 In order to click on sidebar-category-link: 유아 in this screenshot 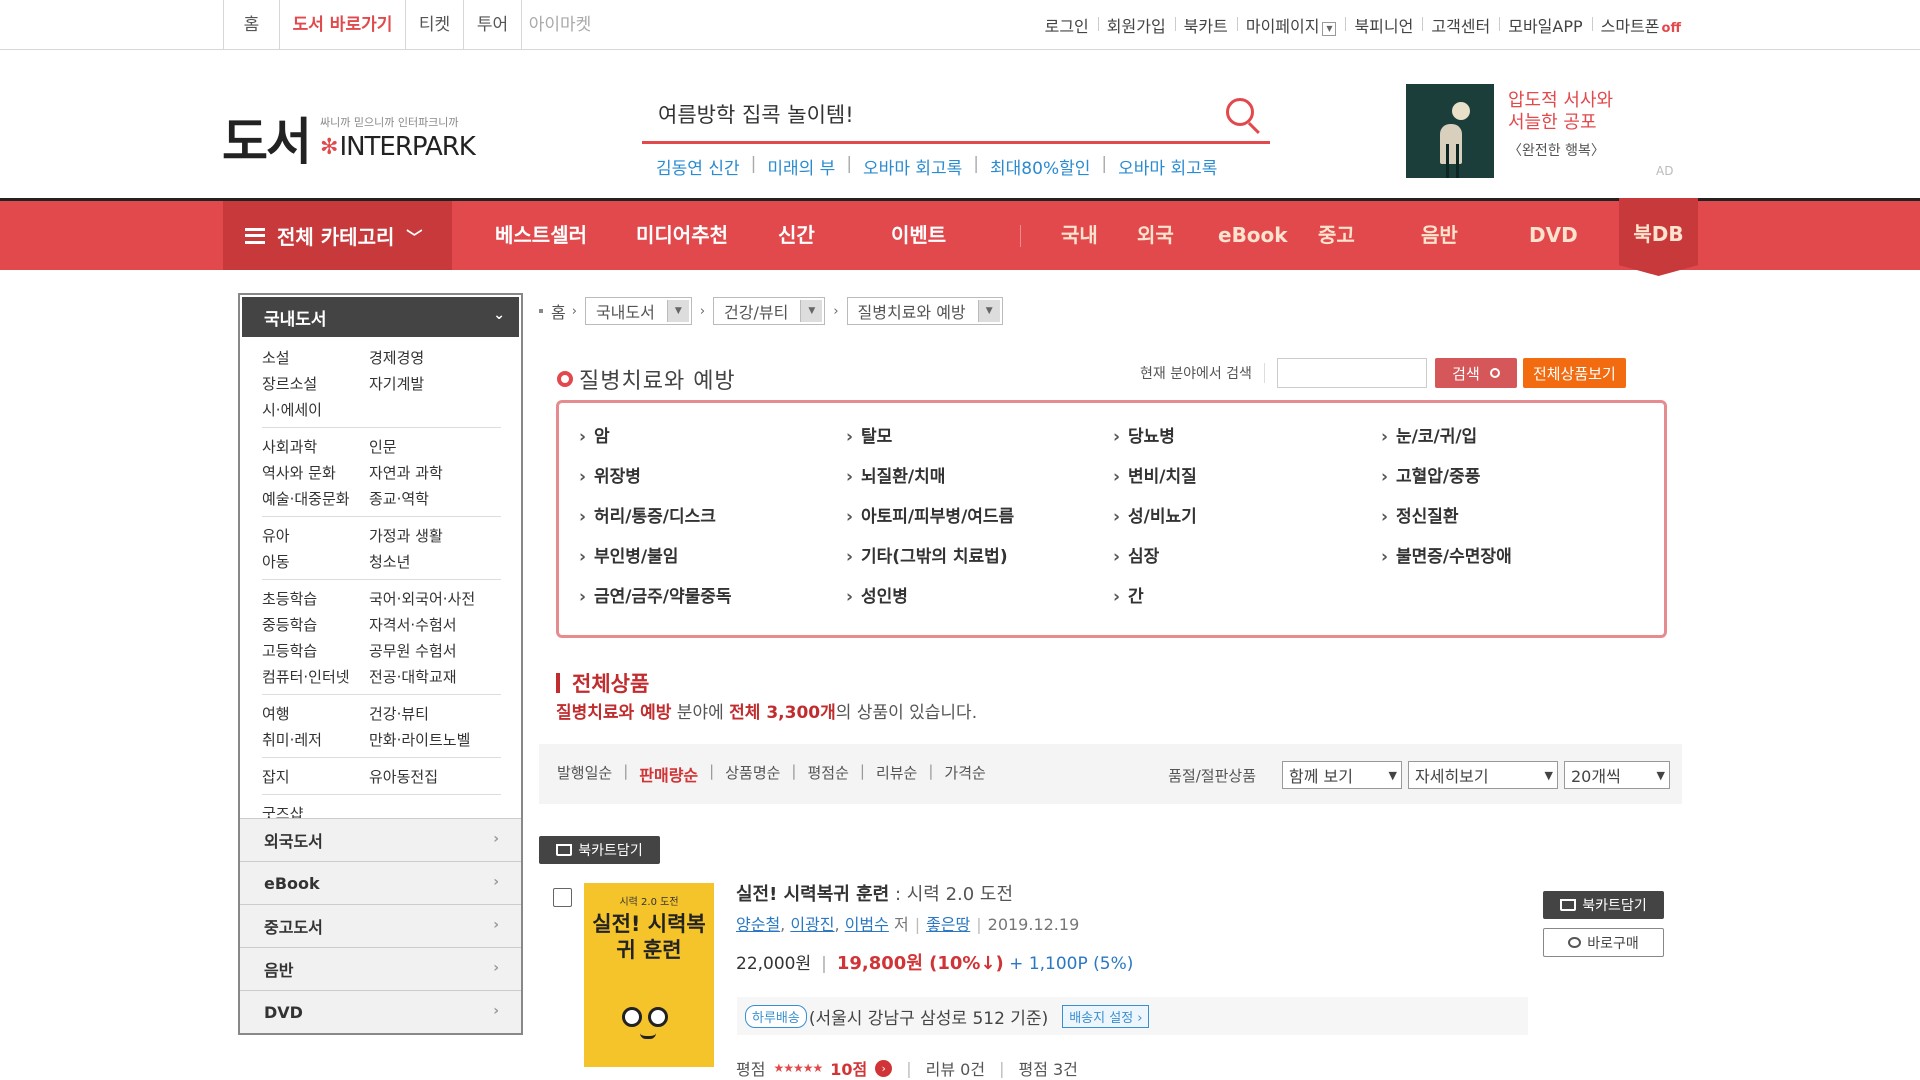, I will do `click(315, 536)`.